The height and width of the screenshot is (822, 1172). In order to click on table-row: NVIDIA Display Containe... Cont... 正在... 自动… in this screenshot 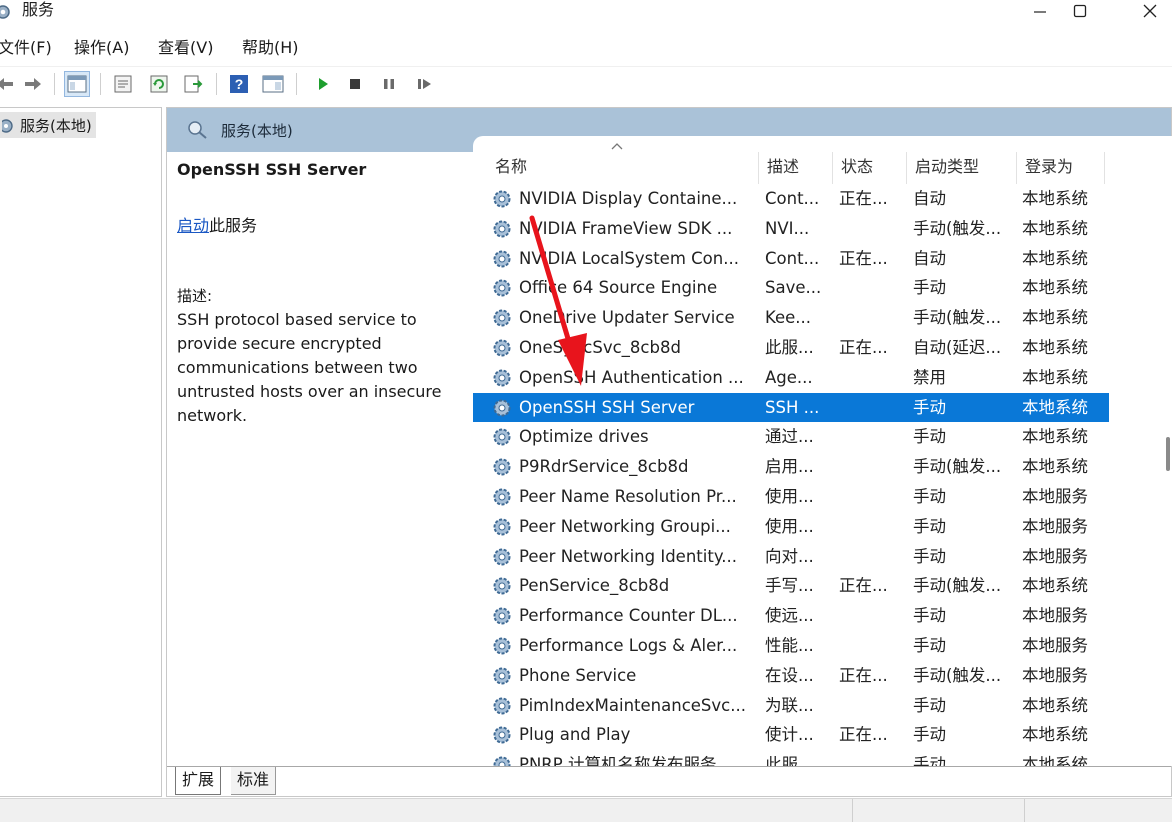, I will do `click(791, 199)`.